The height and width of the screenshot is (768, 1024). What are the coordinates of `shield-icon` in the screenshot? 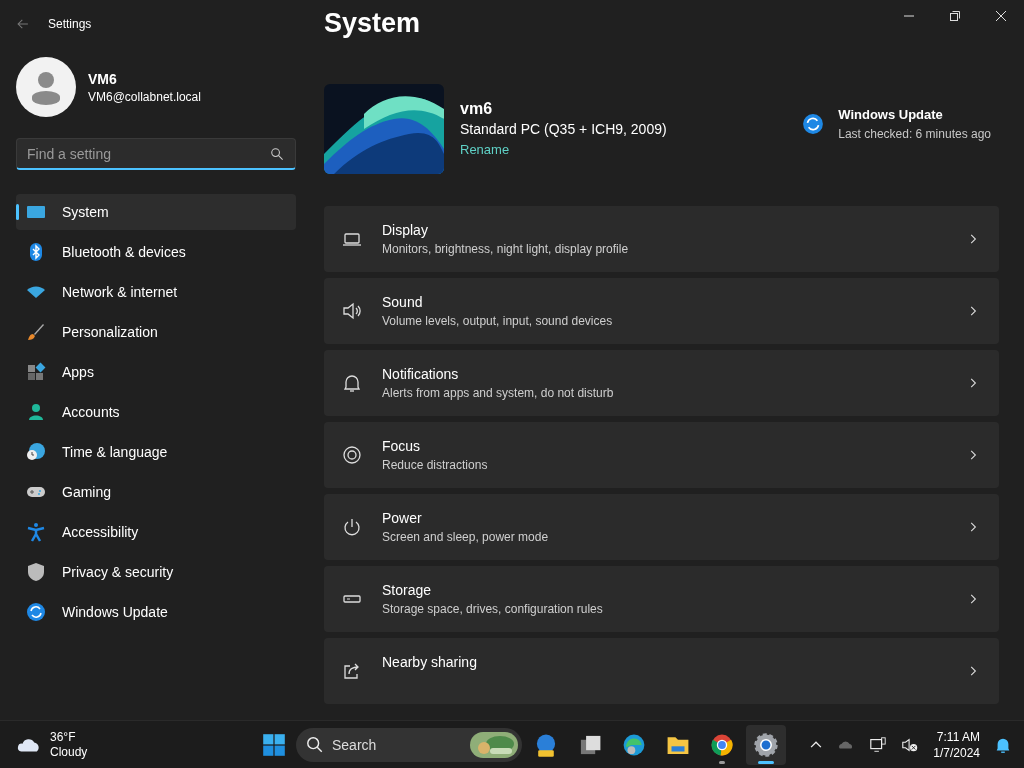 It's located at (36, 572).